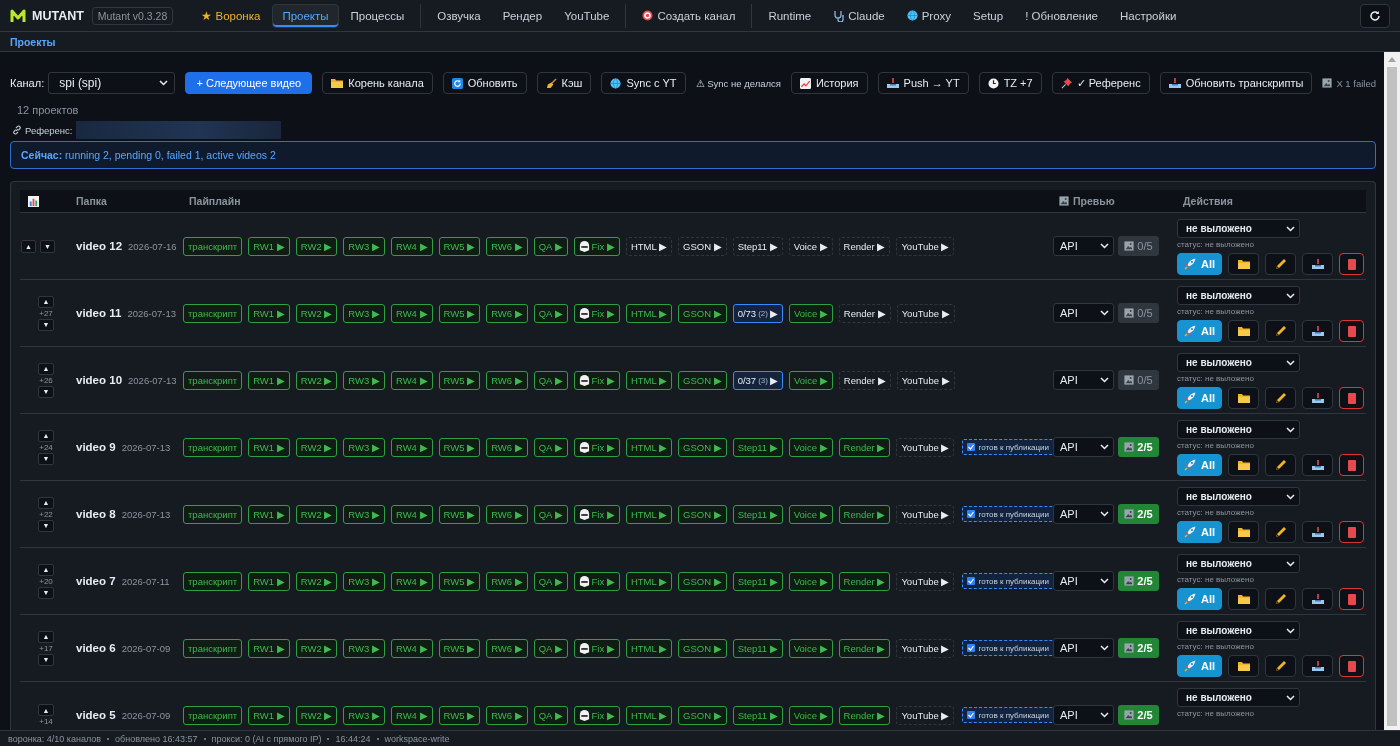 The image size is (1400, 746). I want to click on breadcrumb-link: Проекты, so click(33, 41).